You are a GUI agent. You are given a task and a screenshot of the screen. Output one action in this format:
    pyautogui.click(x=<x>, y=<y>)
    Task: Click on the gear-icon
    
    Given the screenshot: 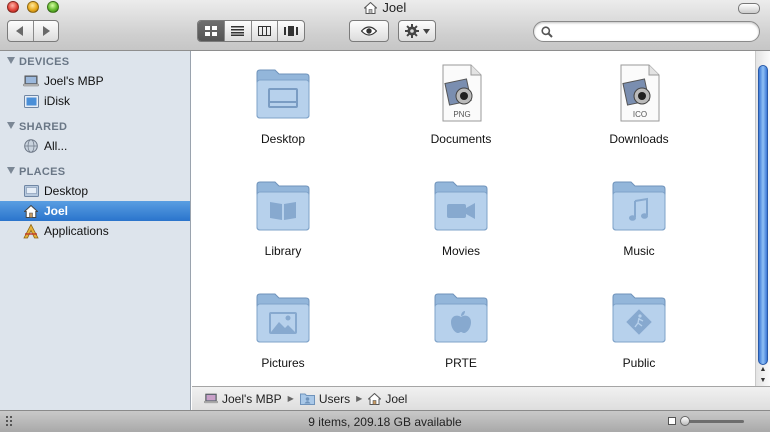 What is the action you would take?
    pyautogui.click(x=411, y=31)
    